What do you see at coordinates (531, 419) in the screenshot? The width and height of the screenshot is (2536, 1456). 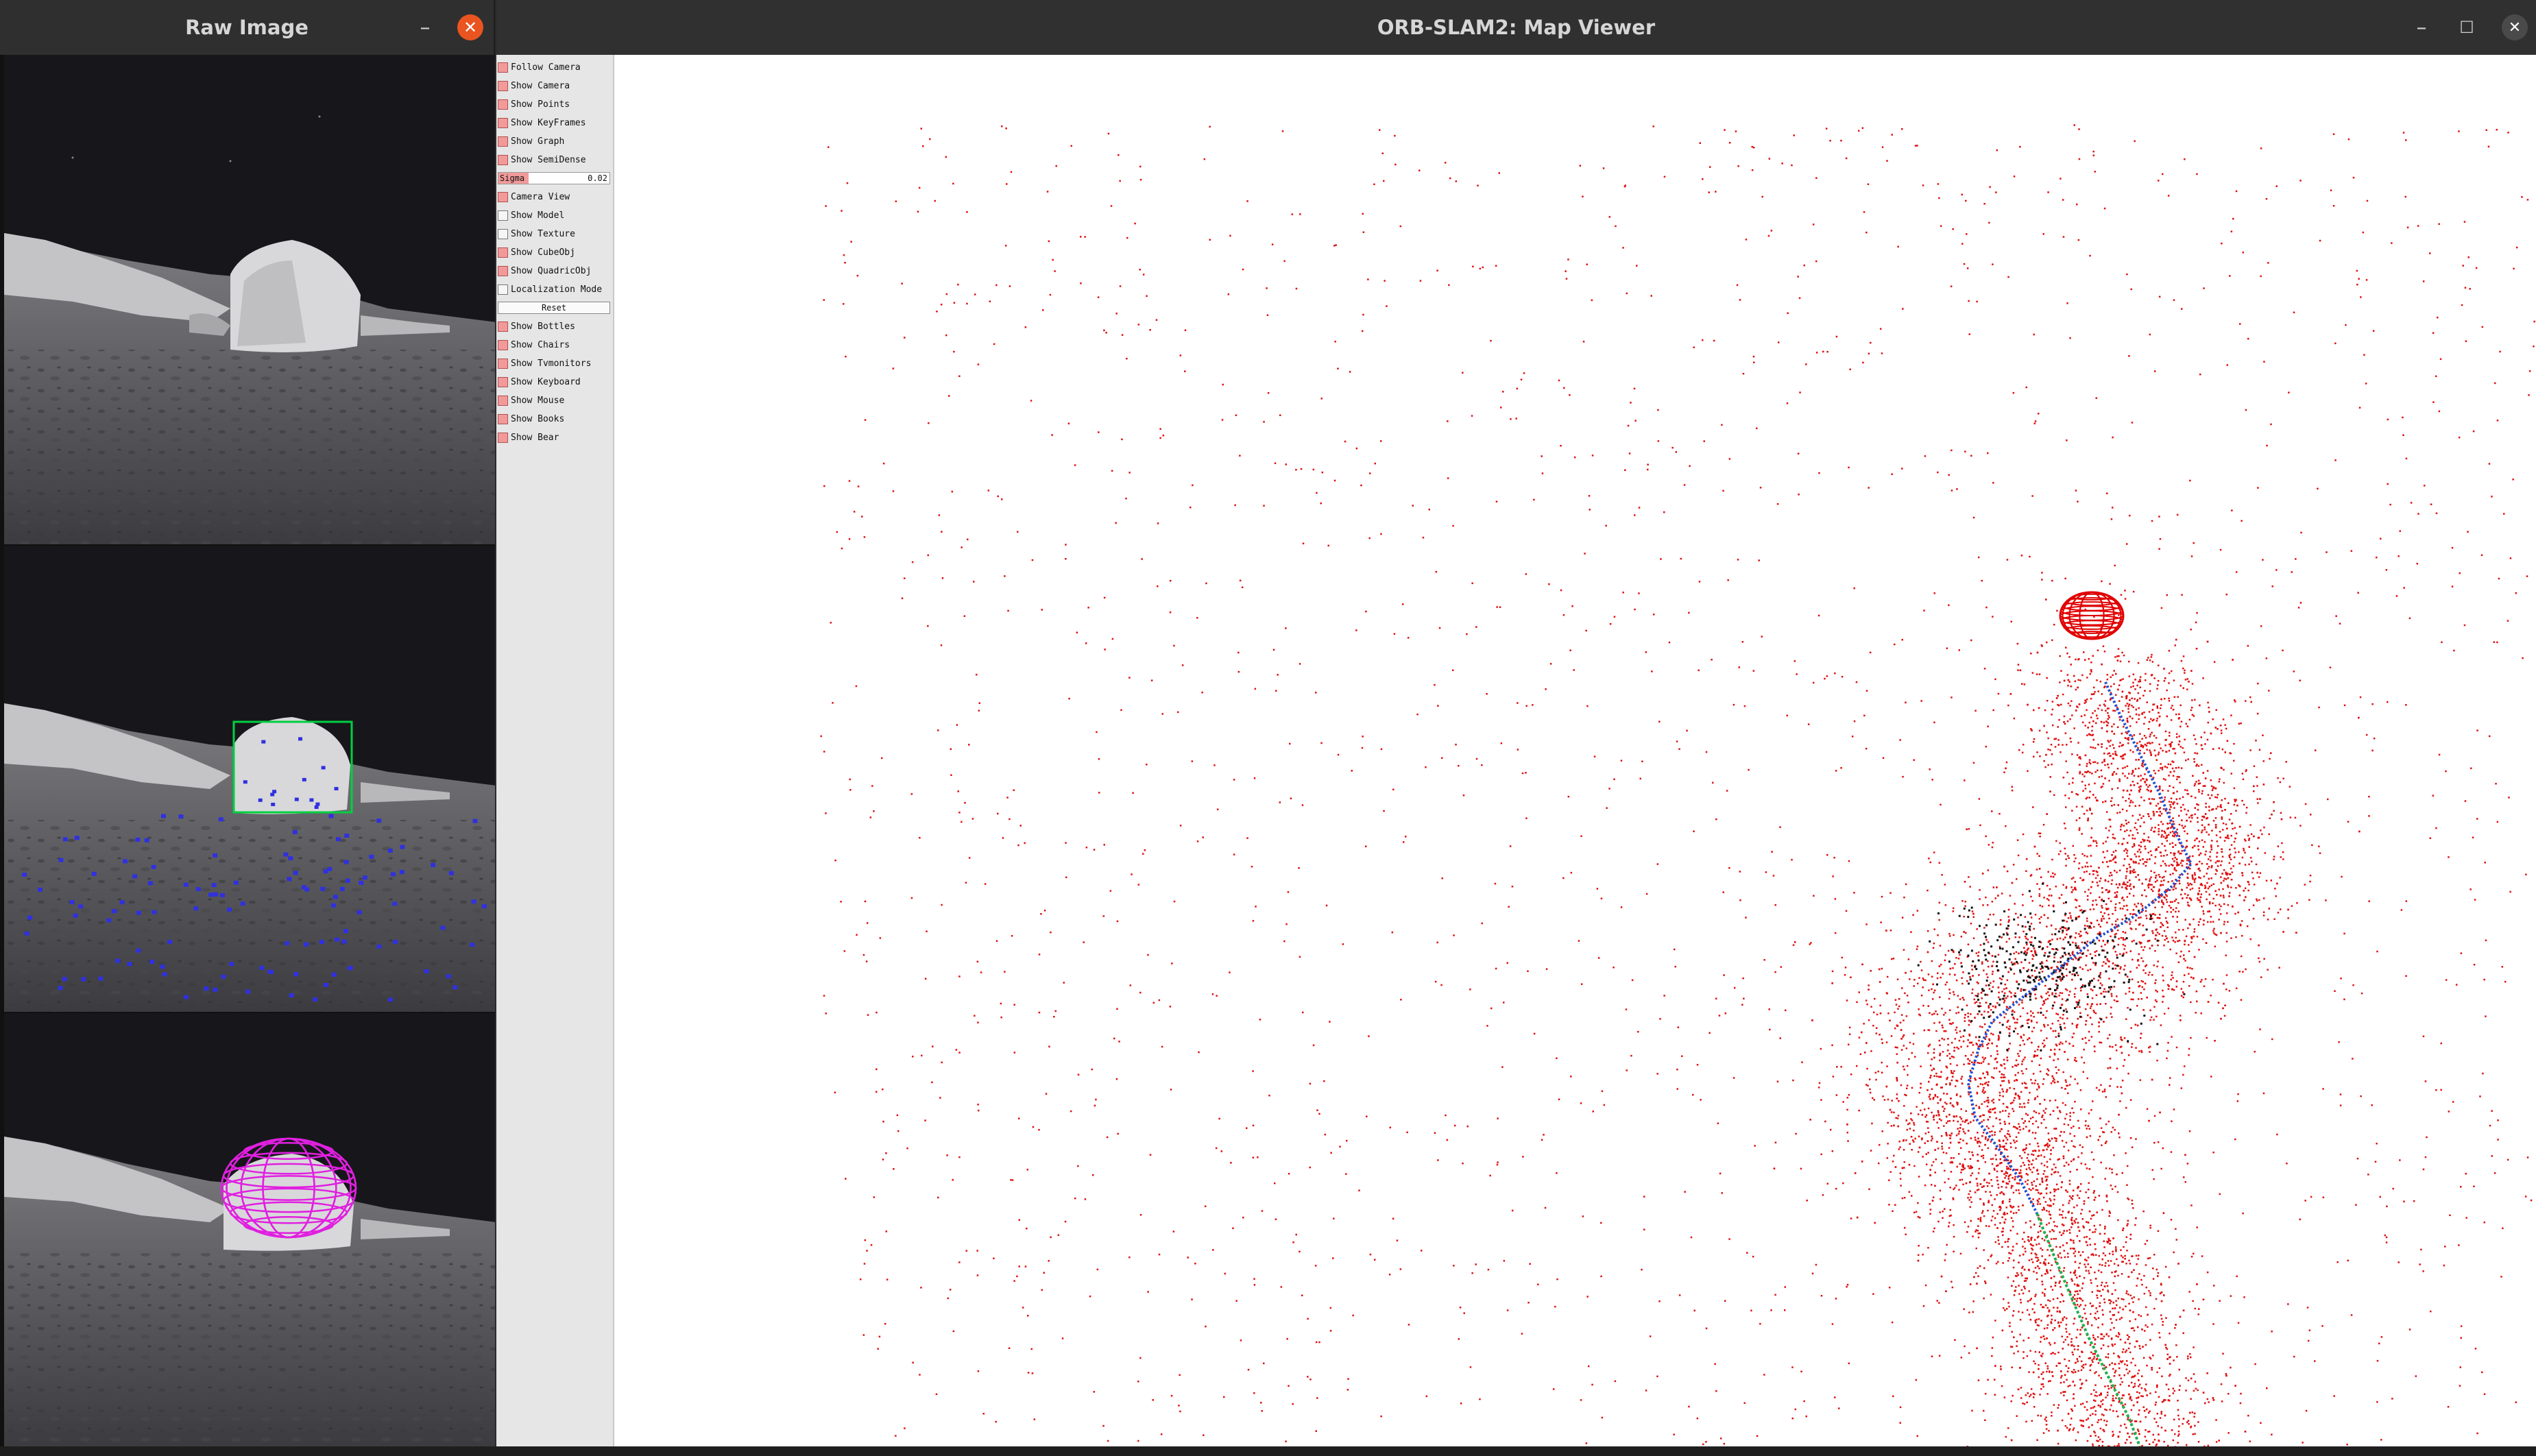 I see `checkbox-show-books: Show Books` at bounding box center [531, 419].